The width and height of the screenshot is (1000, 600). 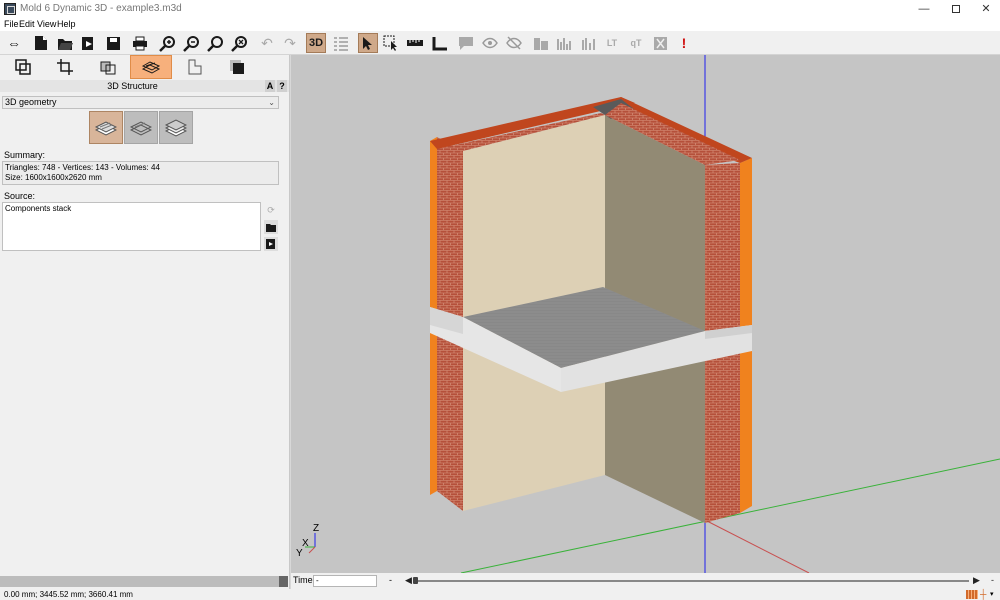 I want to click on play-back-icon: ◀, so click(x=408, y=580).